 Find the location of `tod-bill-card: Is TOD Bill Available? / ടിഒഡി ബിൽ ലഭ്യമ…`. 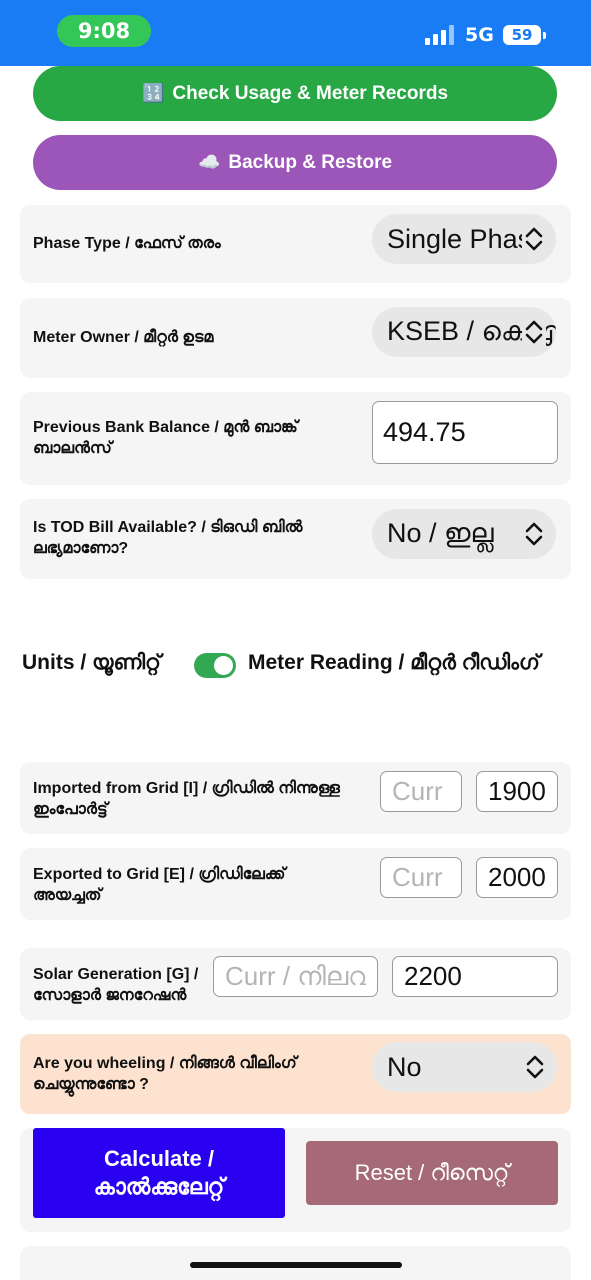

tod-bill-card: Is TOD Bill Available? / ടിഒഡി ബിൽ ലഭ്യമ… is located at coordinates (295, 539).